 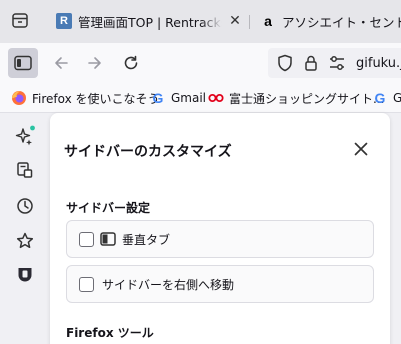 What do you see at coordinates (216, 98) in the screenshot?
I see `fujitsu-icon` at bounding box center [216, 98].